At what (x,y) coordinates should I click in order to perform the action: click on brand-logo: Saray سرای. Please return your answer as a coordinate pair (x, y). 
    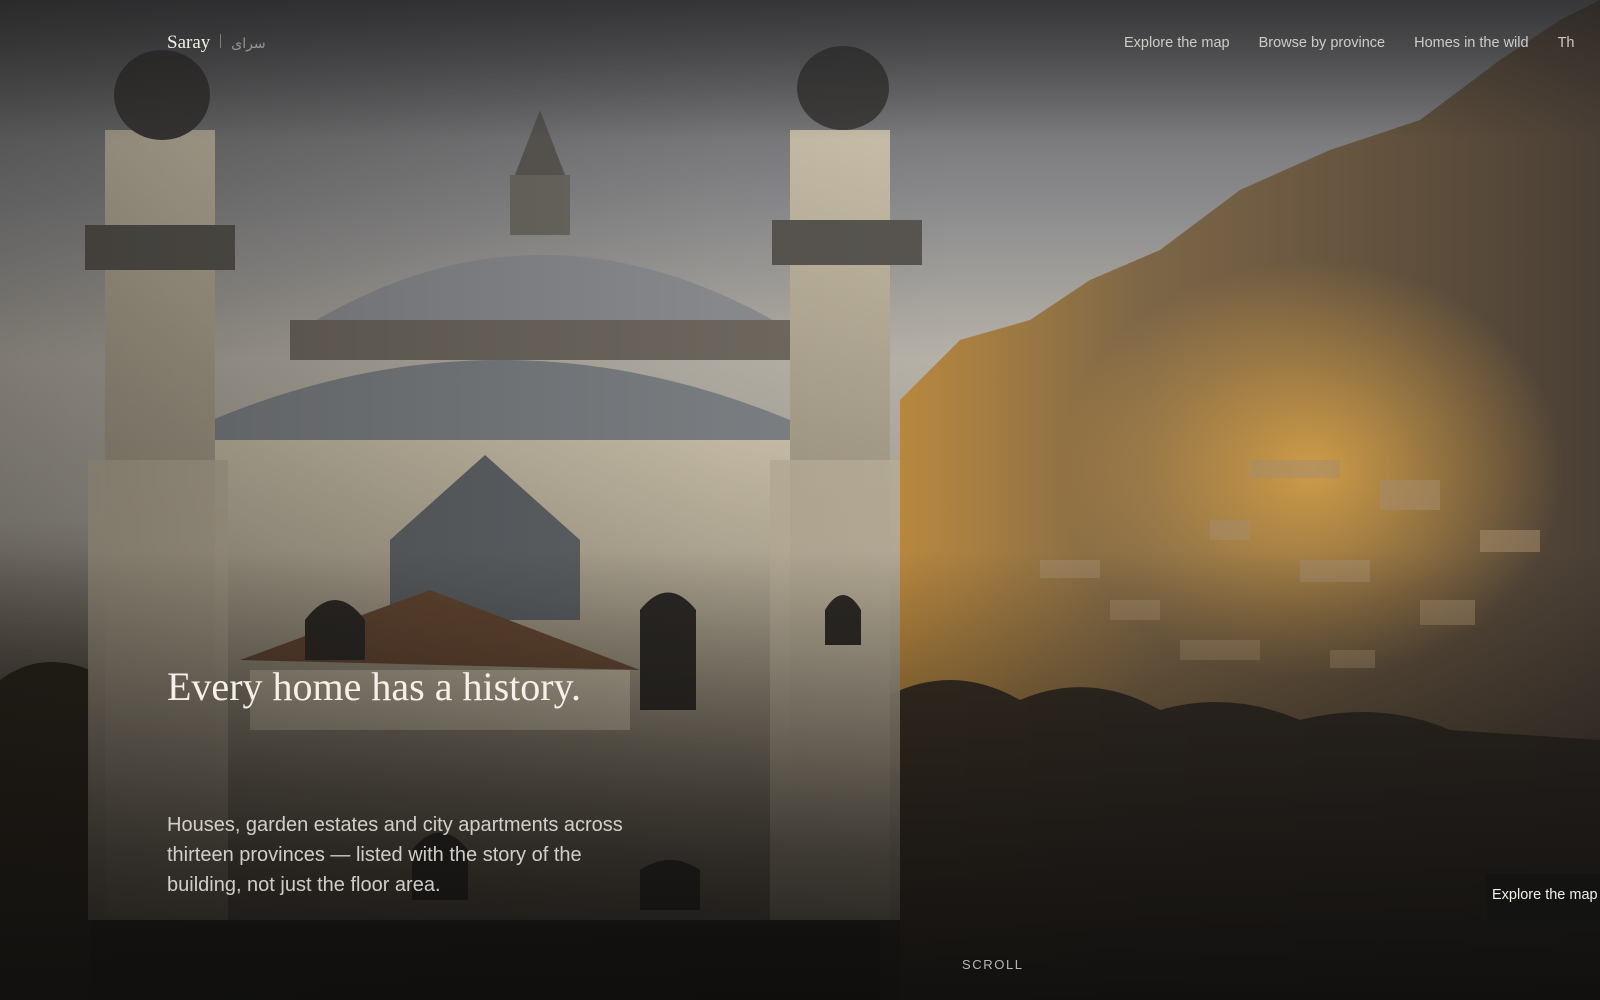
    Looking at the image, I should click on (216, 43).